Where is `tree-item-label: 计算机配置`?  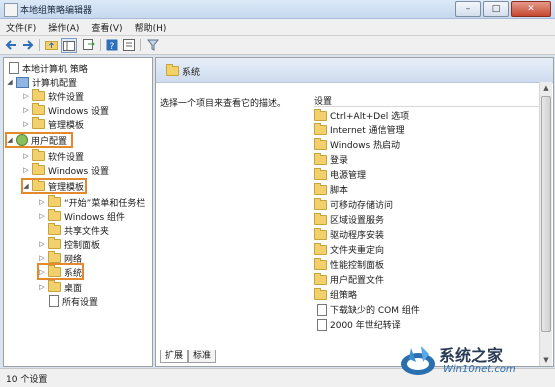
tree-item-label: 计算机配置 is located at coordinates (55, 83).